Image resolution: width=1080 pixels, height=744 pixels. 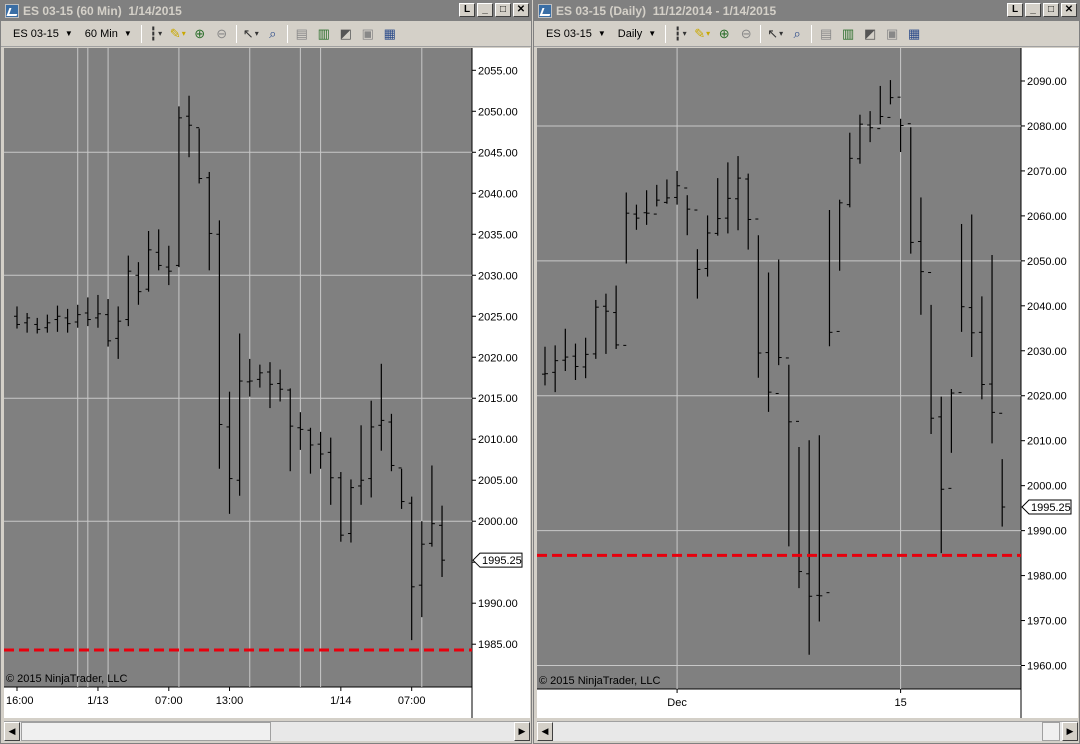 I want to click on price-tick-label: 1970.00, so click(x=1047, y=622).